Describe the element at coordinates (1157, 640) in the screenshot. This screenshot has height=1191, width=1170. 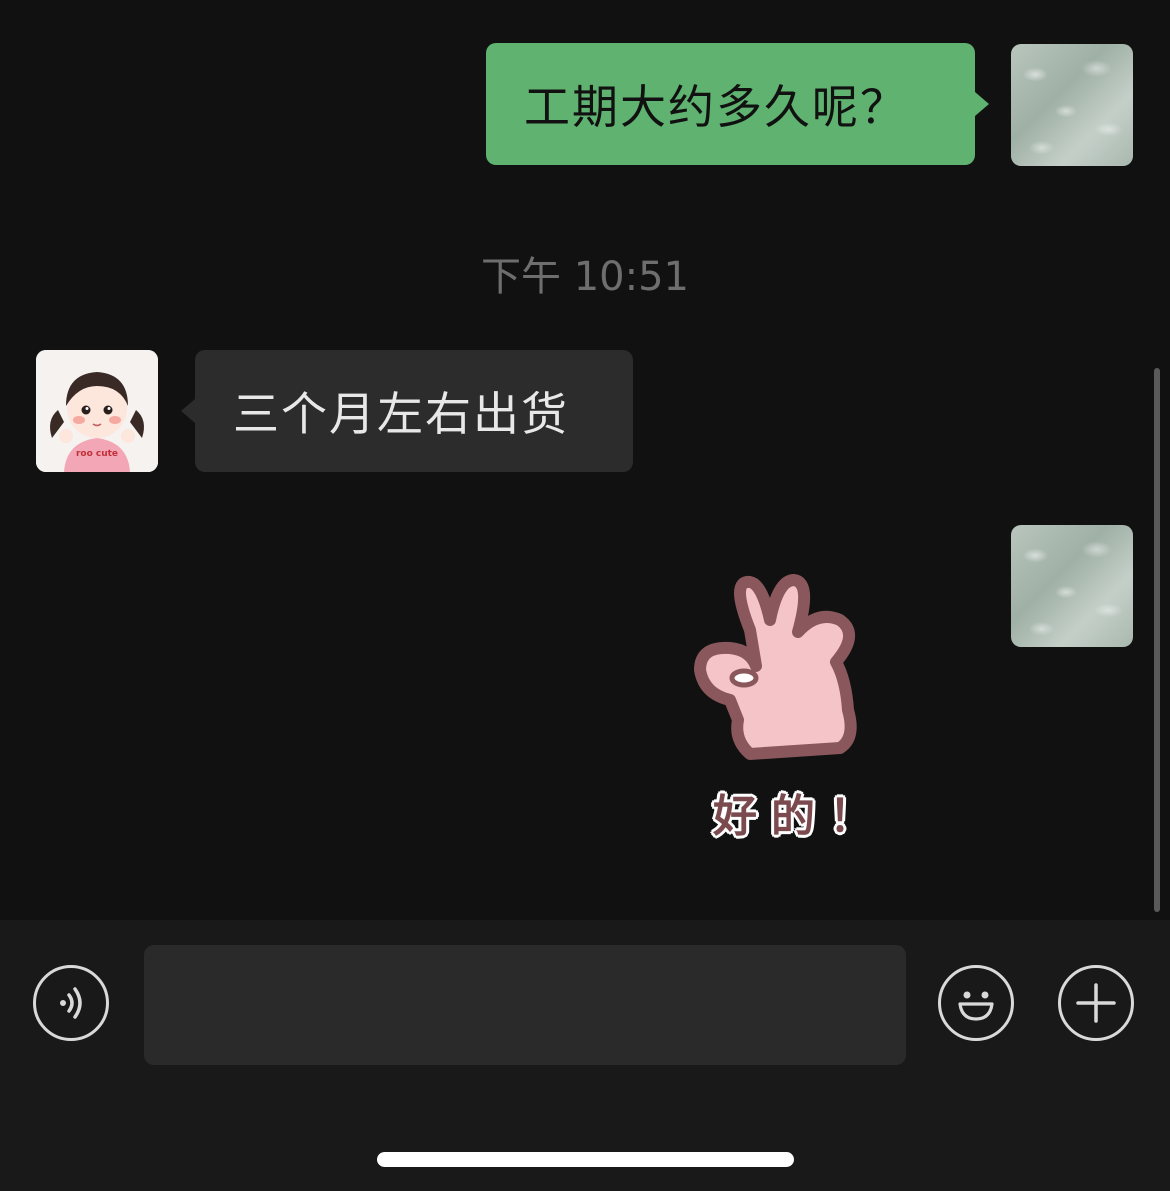
I see `scrollbar` at that location.